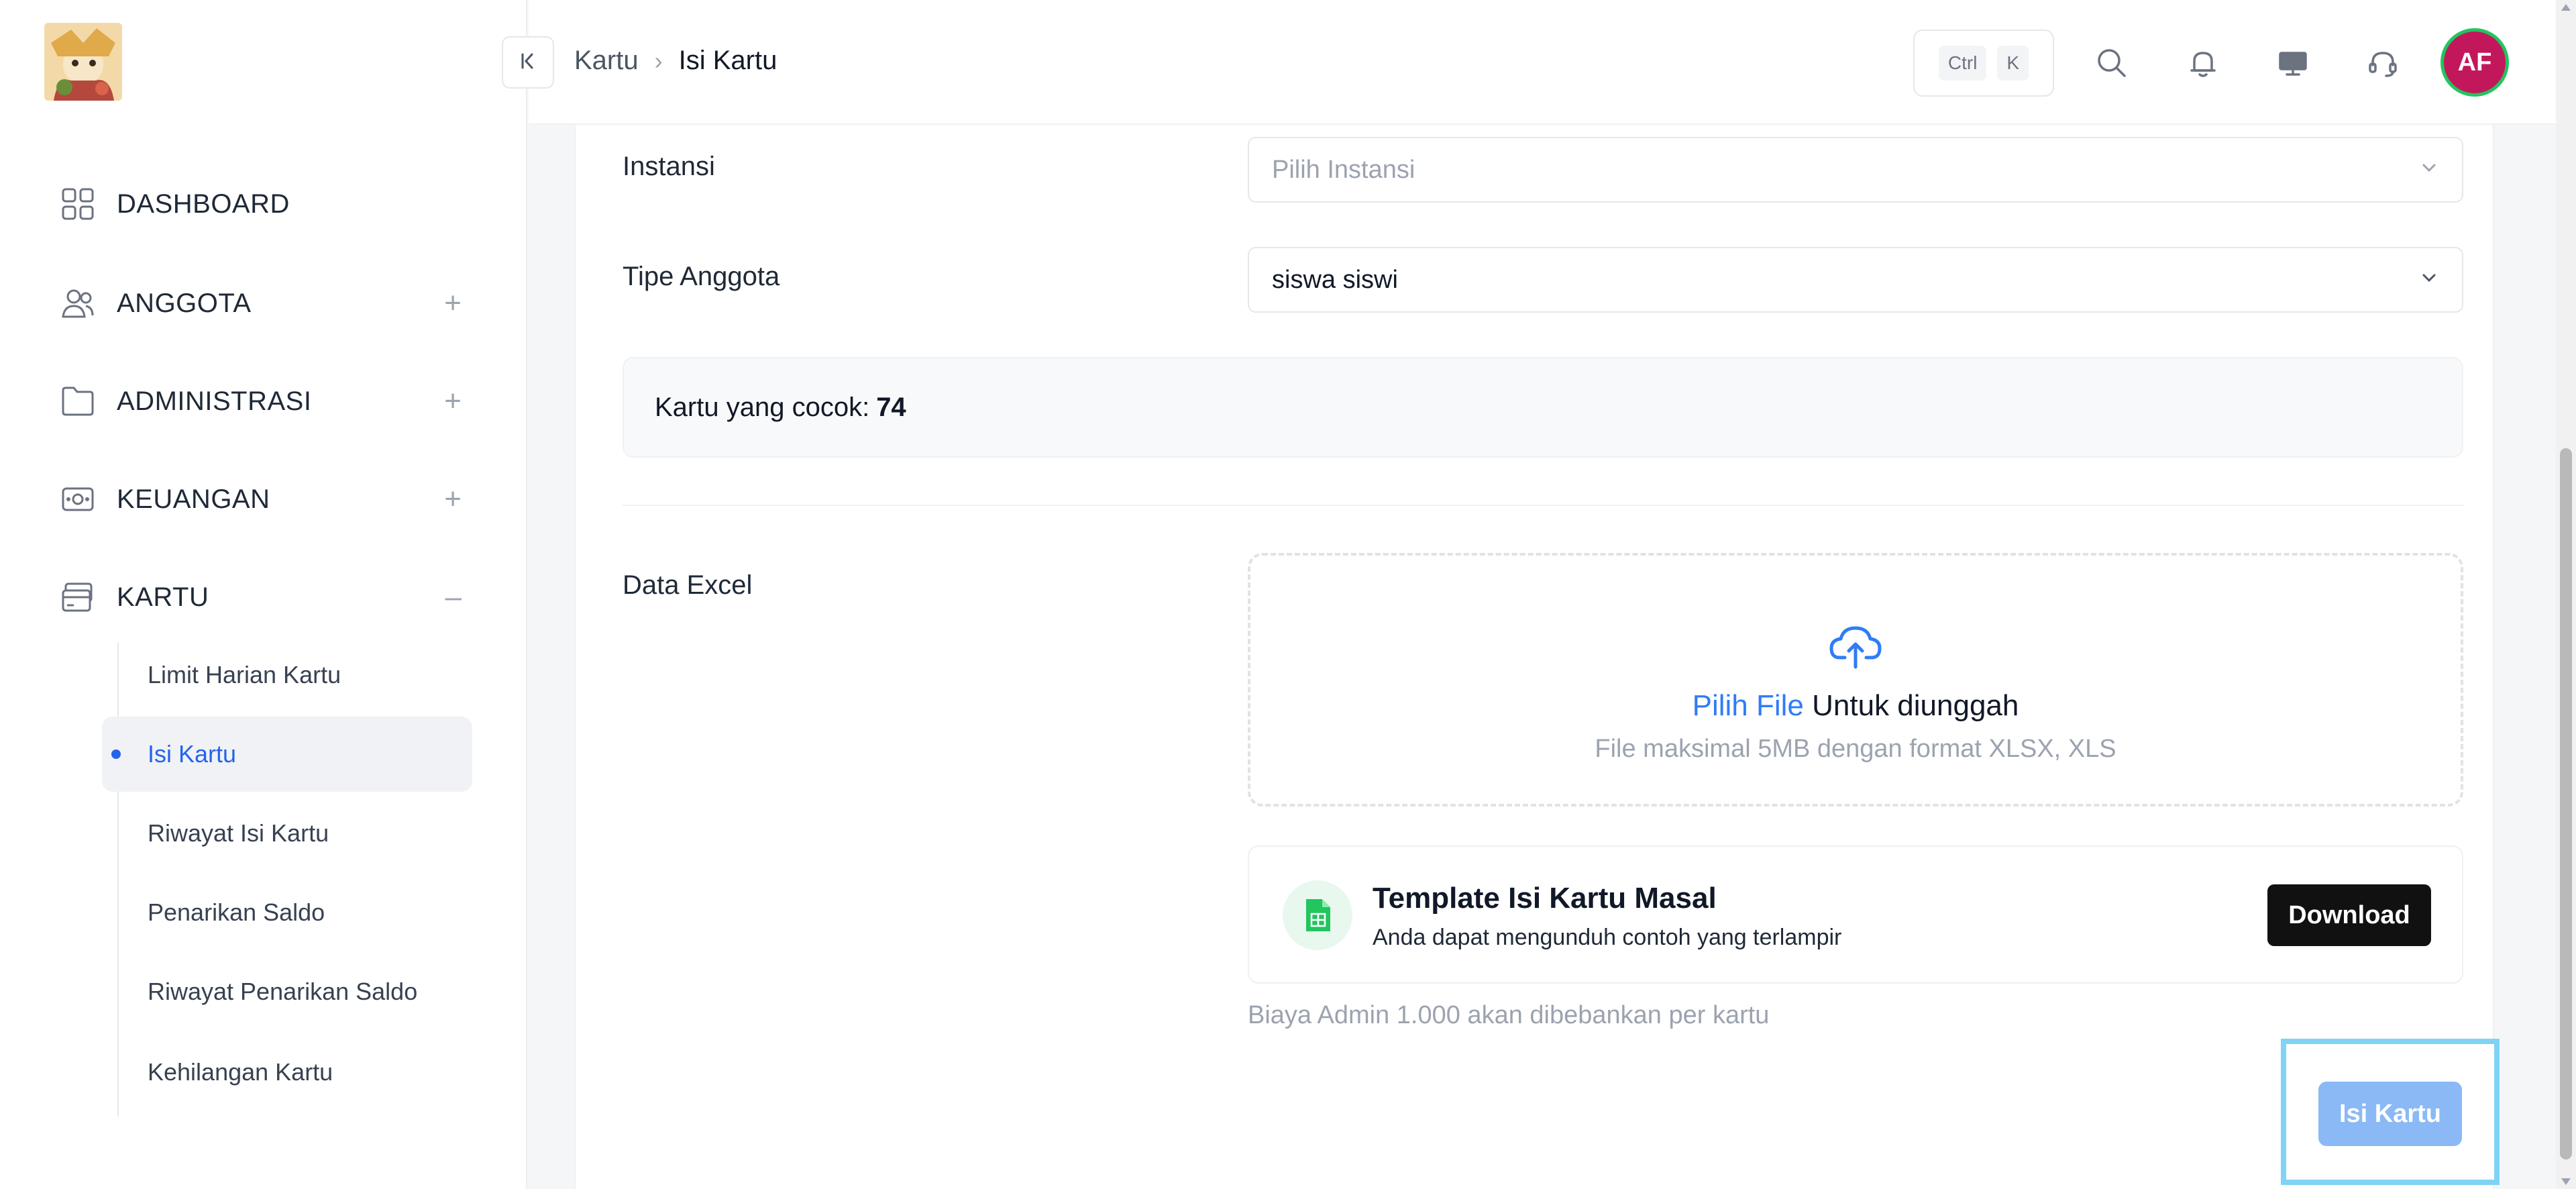 This screenshot has height=1189, width=2576. Describe the element at coordinates (1748, 705) in the screenshot. I see `choose-file-link: Pilih File` at that location.